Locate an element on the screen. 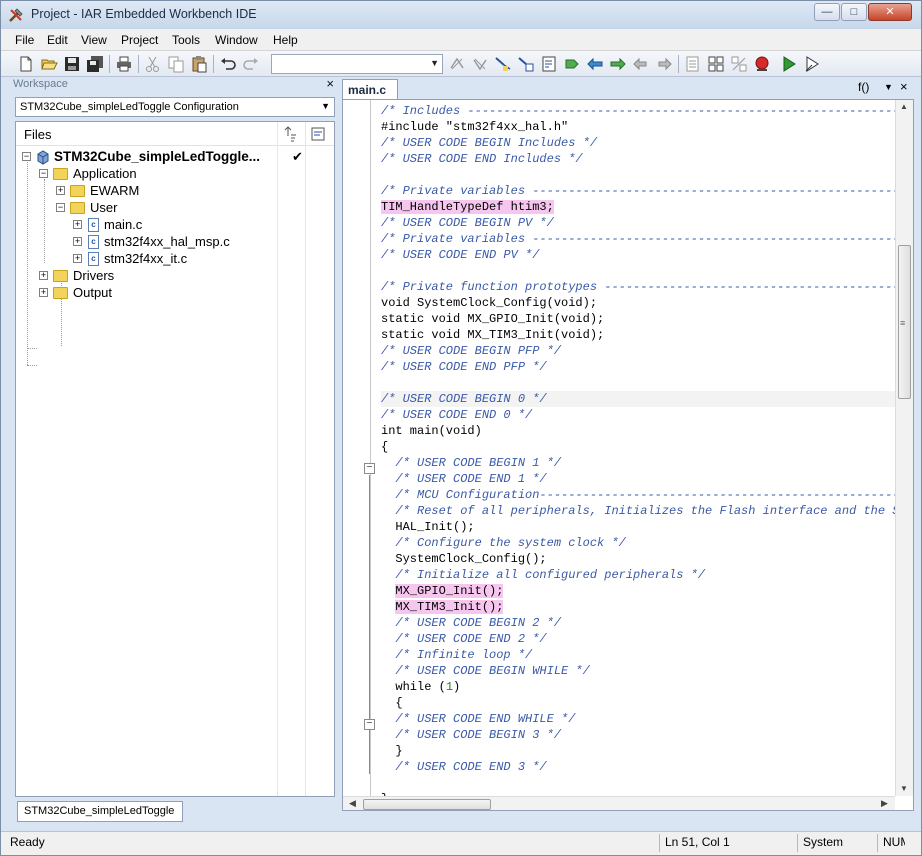  code-line: /* USER CODE BEGIN 1 */ is located at coordinates (471, 463).